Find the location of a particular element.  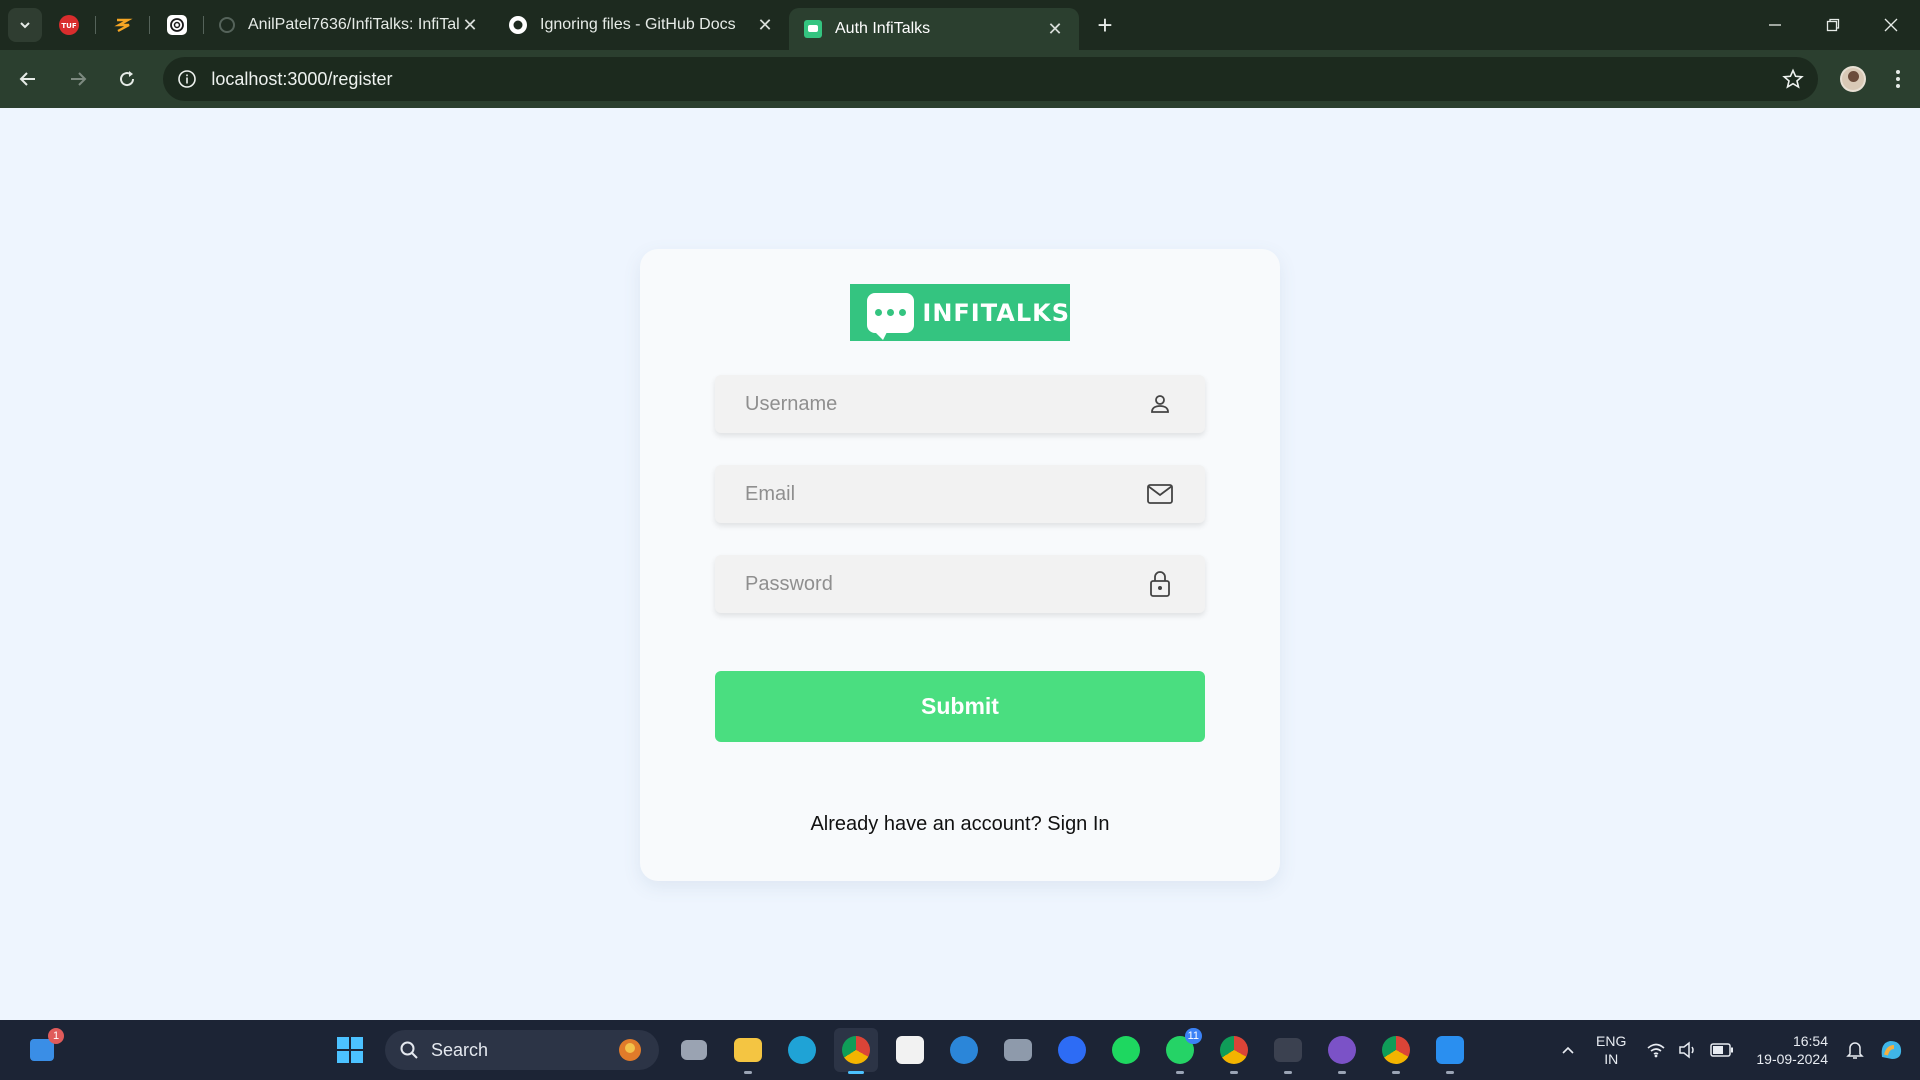

windows-logo-icon is located at coordinates (350, 1050).